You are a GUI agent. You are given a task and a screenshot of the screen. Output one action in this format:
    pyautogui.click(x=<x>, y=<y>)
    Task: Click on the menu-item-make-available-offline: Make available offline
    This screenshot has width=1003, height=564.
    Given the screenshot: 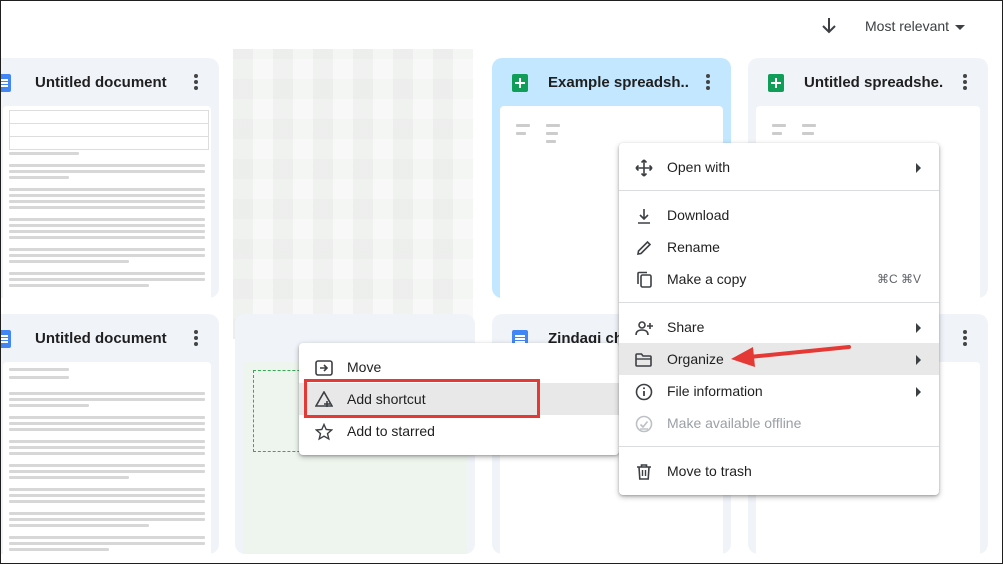 What is the action you would take?
    pyautogui.click(x=779, y=423)
    